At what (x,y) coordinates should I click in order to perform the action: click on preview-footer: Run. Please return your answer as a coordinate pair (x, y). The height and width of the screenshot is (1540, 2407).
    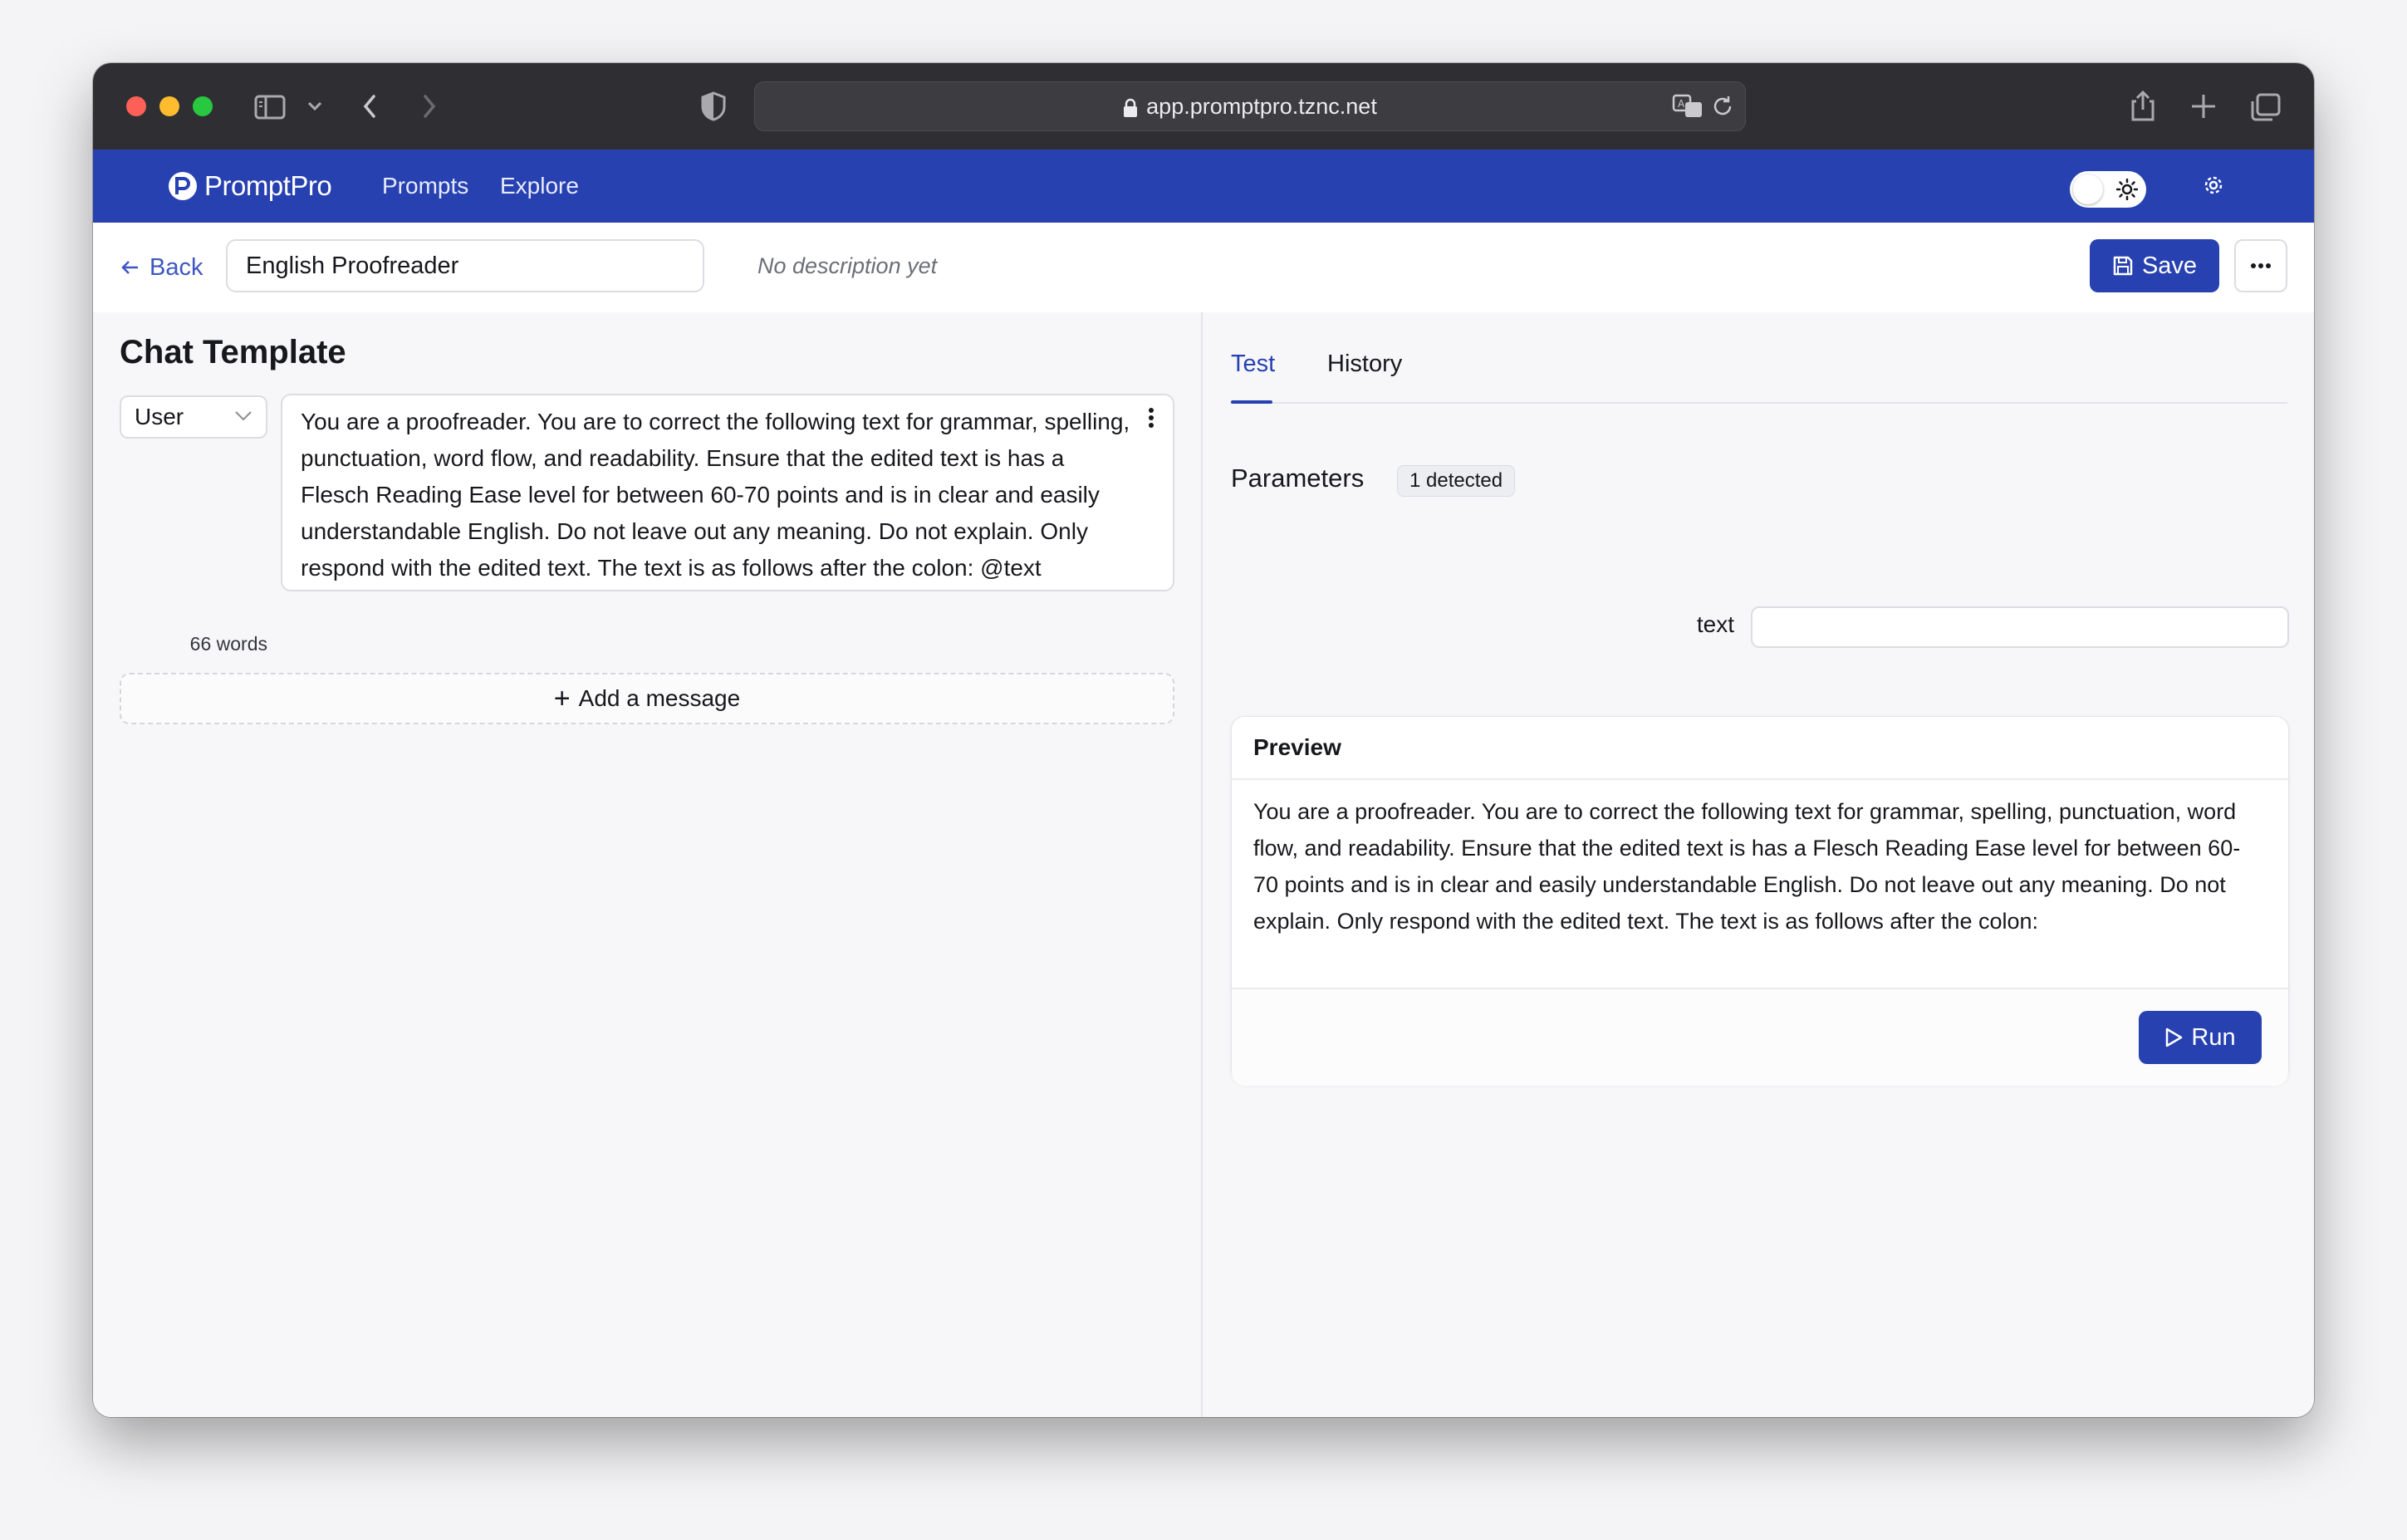
    Looking at the image, I should click on (1760, 1037).